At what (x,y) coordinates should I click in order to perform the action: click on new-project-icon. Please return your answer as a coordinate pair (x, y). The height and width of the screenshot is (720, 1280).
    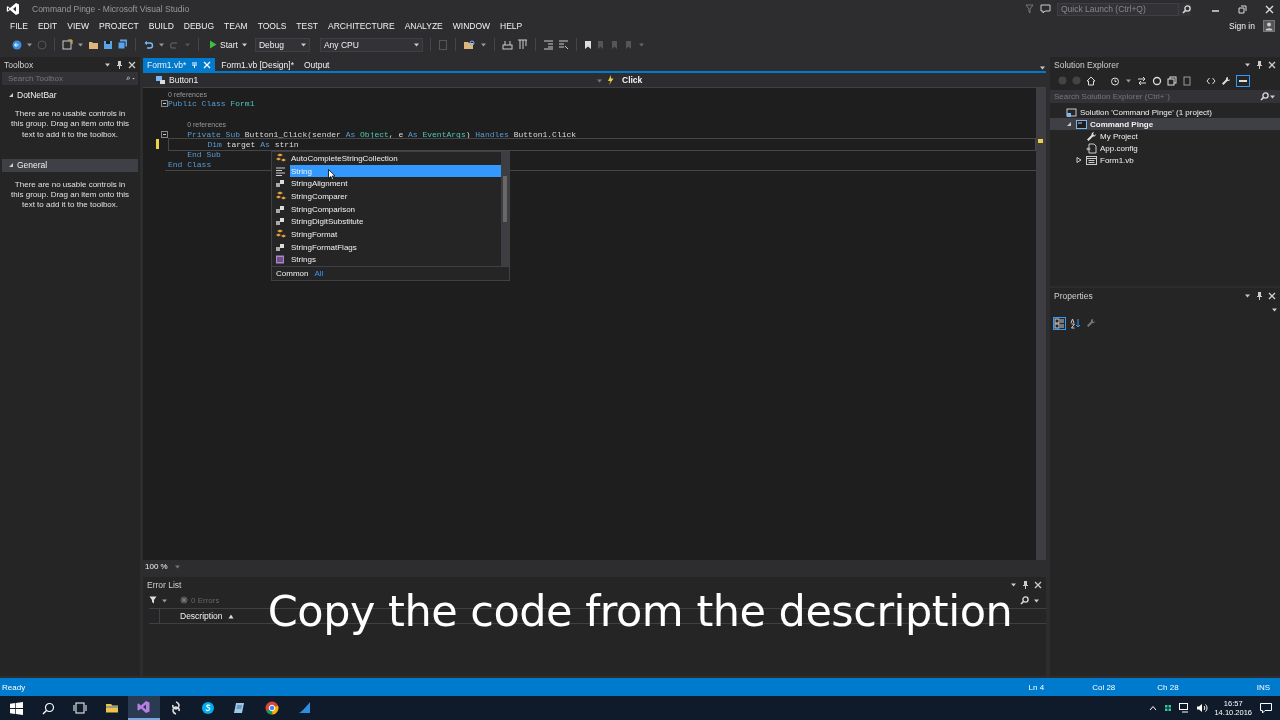
    Looking at the image, I should click on (67, 44).